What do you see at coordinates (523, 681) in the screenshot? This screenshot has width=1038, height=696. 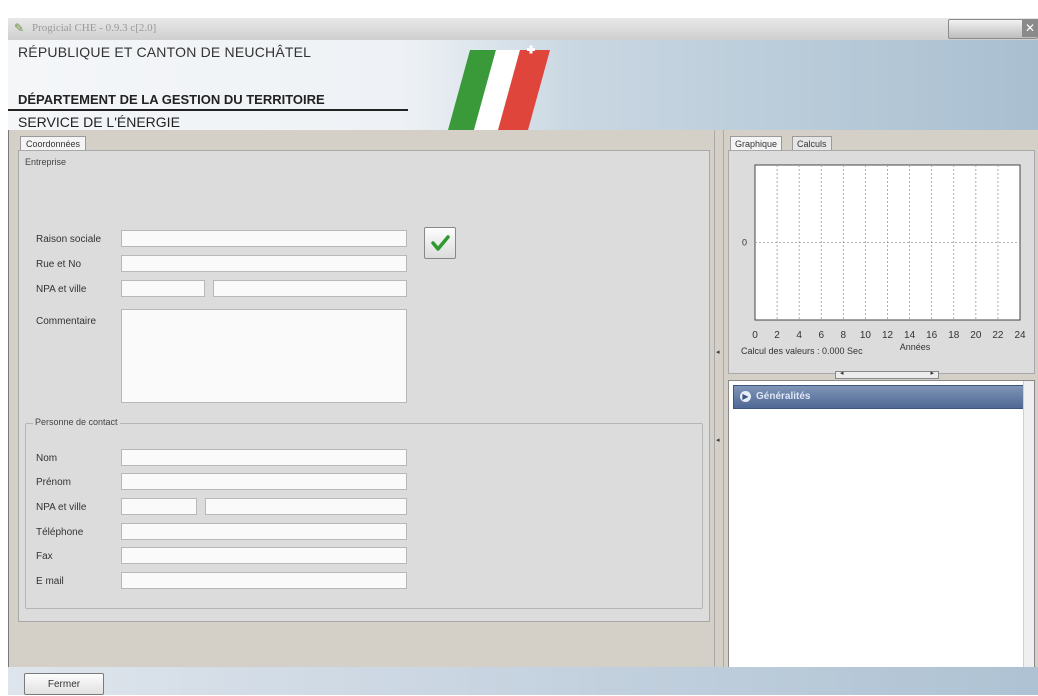 I see `bottom-bar` at bounding box center [523, 681].